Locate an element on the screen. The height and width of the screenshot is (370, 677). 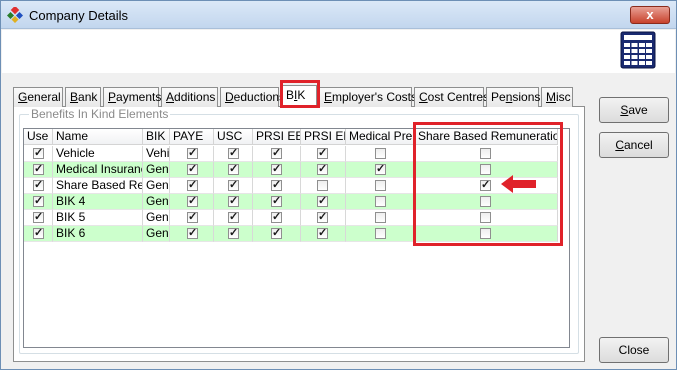
cell-name: BIK 4 is located at coordinates (98, 202).